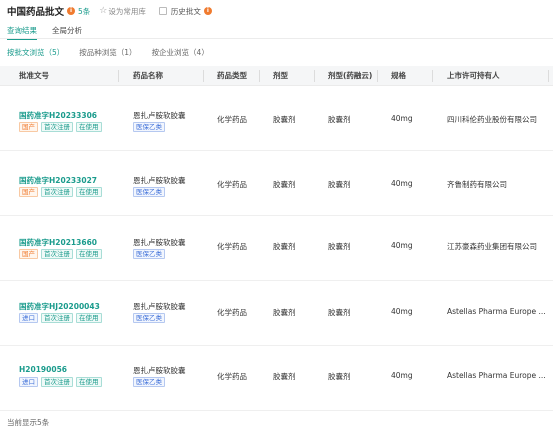 The width and height of the screenshot is (553, 433). What do you see at coordinates (34, 76) in the screenshot?
I see `column-header-approval: 批准文号` at bounding box center [34, 76].